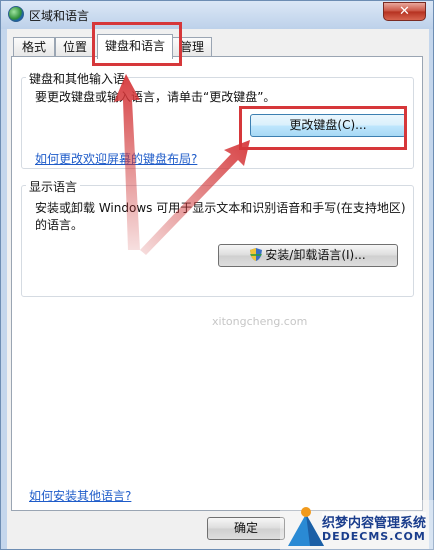  Describe the element at coordinates (220, 216) in the screenshot. I see `display-language-description: 安装或卸载 Windows 可用于显示文本和识别语音和手写(在支持地区)的语言。` at that location.